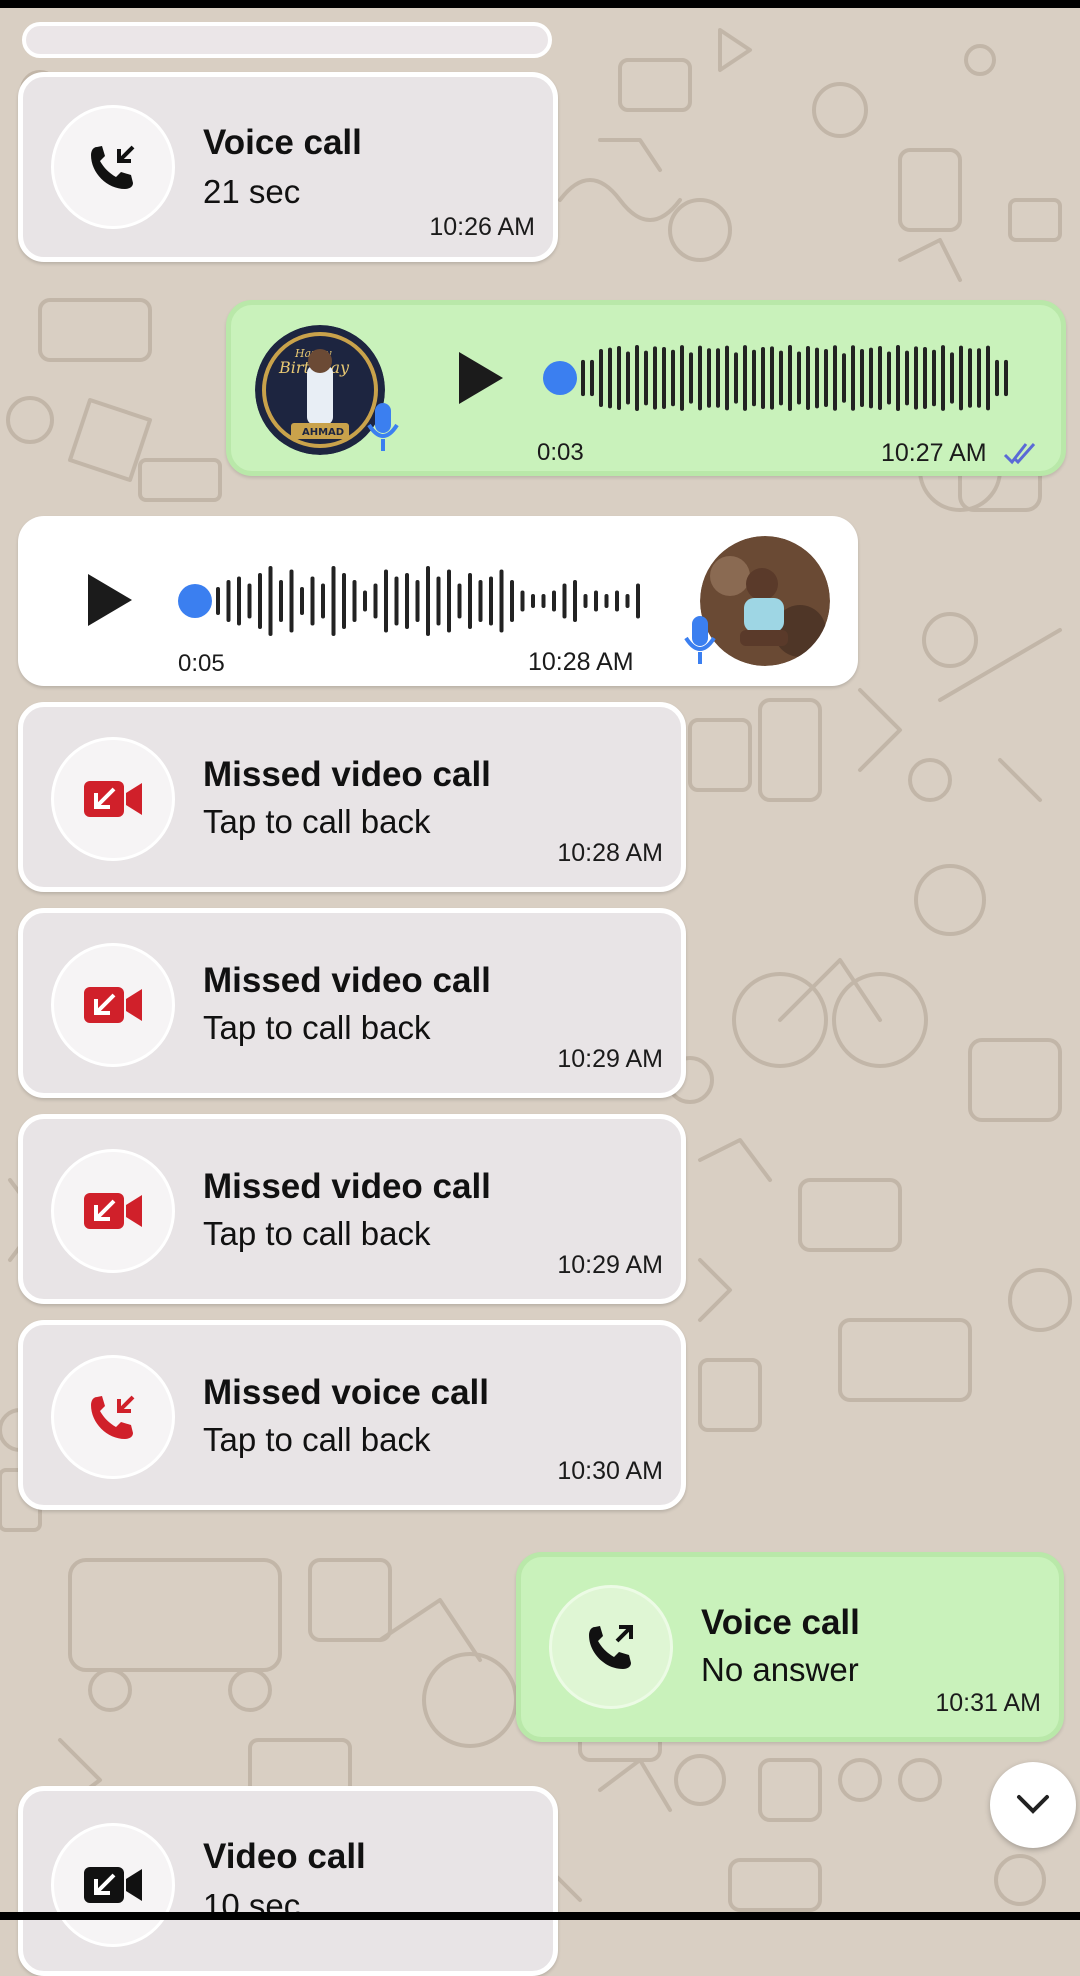 The width and height of the screenshot is (1080, 1976). I want to click on call-title: Missed video call, so click(347, 774).